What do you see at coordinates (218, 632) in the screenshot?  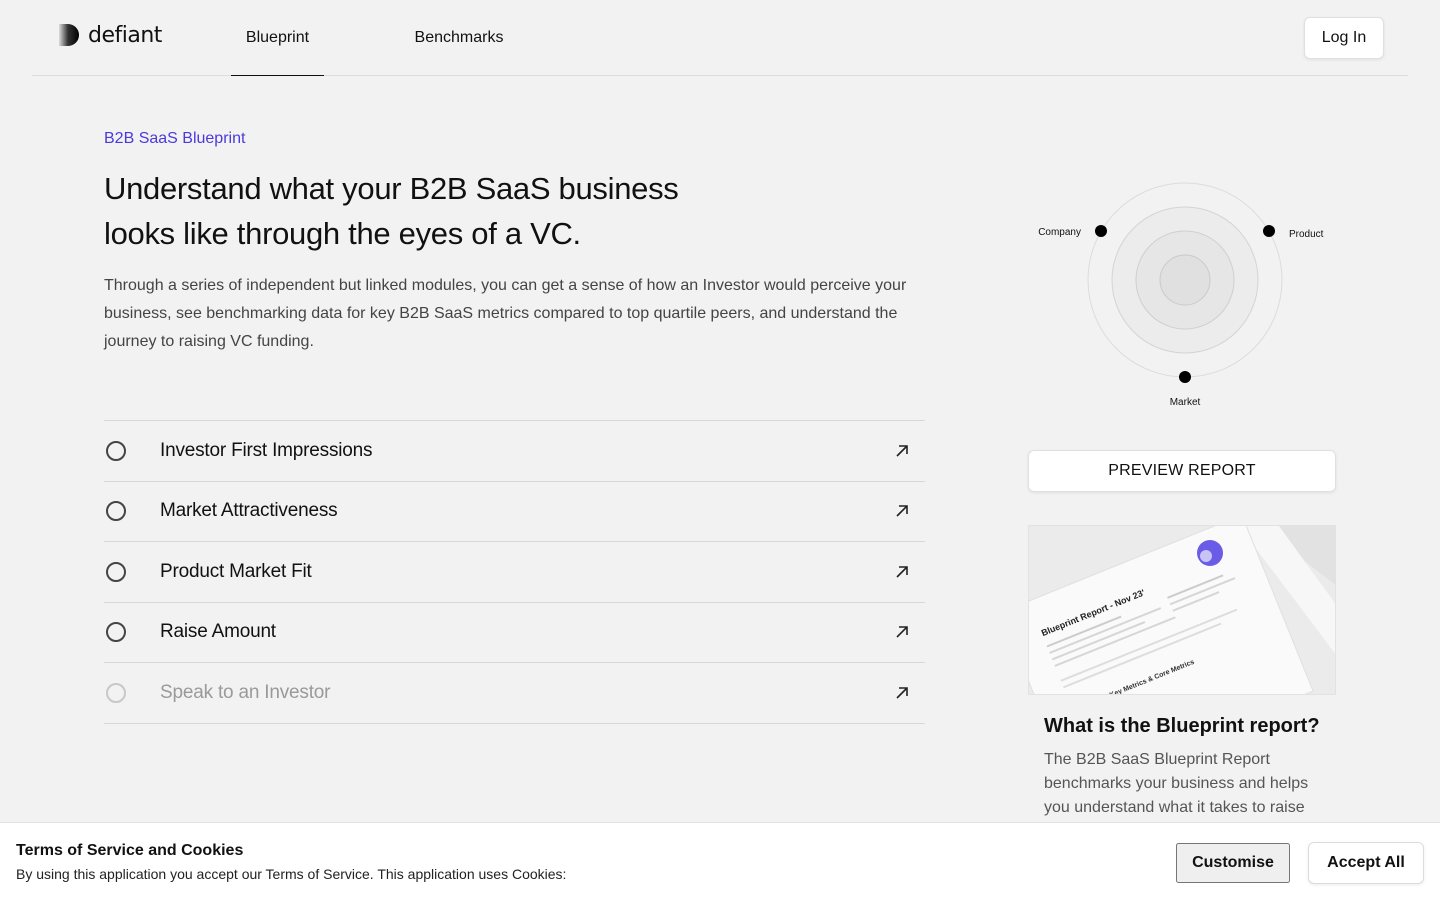 I see `module-label: Raise Amount` at bounding box center [218, 632].